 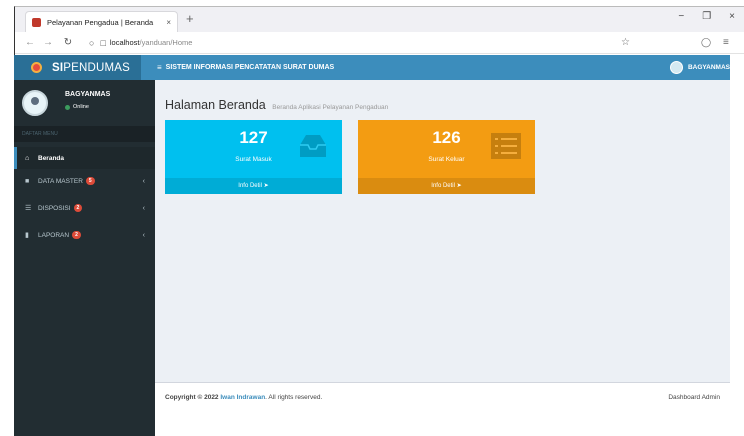 I want to click on user-menu: BAGYANMAS, so click(x=699, y=67).